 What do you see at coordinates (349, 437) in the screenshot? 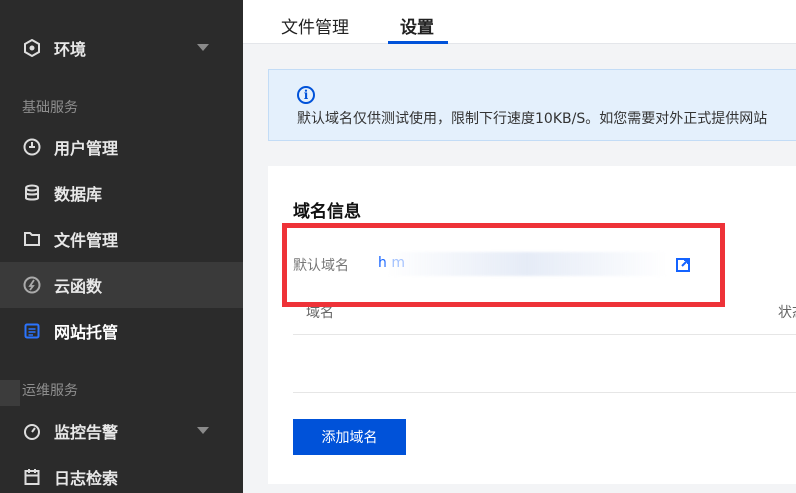
I see `add-domain-button: 添加域名` at bounding box center [349, 437].